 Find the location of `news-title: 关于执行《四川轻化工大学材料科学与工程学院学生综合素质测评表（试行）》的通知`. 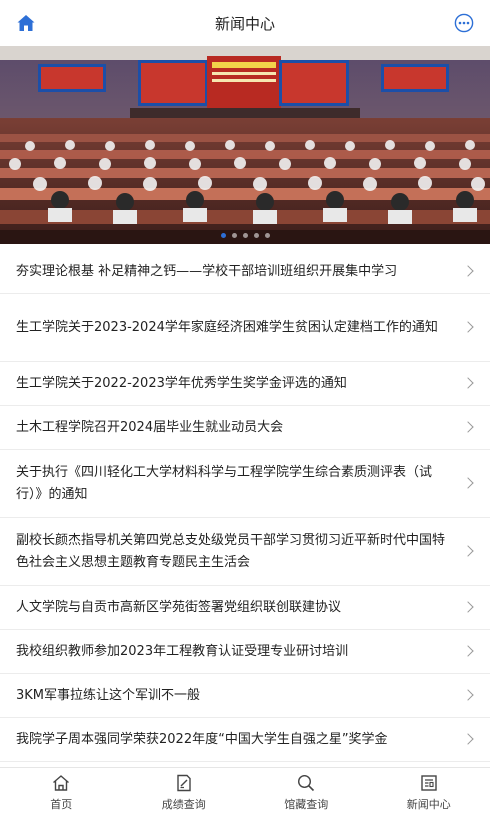

news-title: 关于执行《四川轻化工大学材料科学与工程学院学生综合素质测评表（试行）》的通知 is located at coordinates (224, 483).